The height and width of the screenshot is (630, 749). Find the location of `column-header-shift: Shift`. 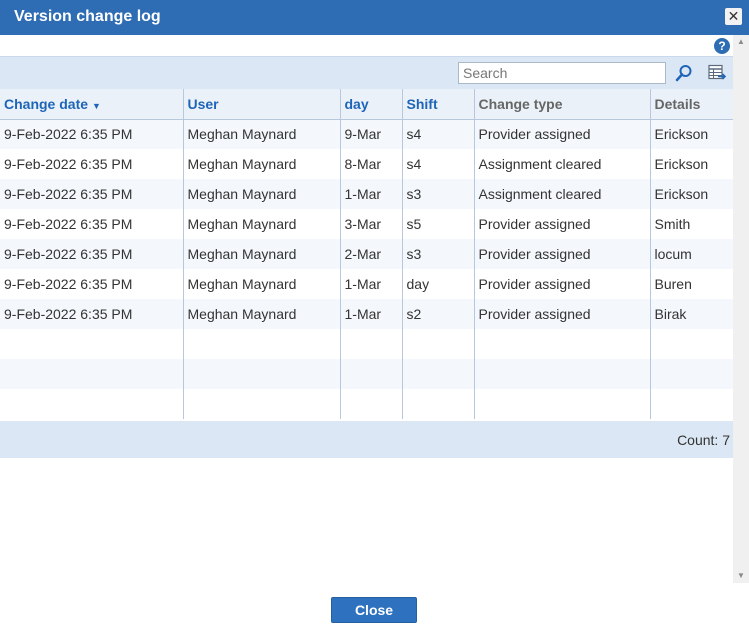

column-header-shift: Shift is located at coordinates (438, 104).